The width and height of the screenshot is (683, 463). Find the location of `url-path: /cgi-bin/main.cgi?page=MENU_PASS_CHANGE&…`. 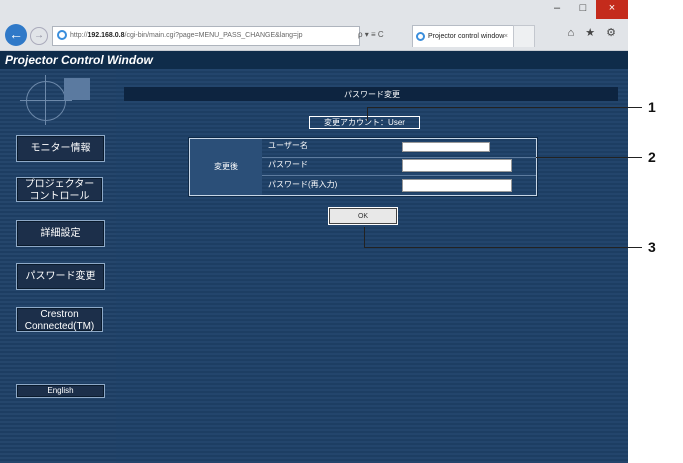

url-path: /cgi-bin/main.cgi?page=MENU_PASS_CHANGE&… is located at coordinates (213, 35).